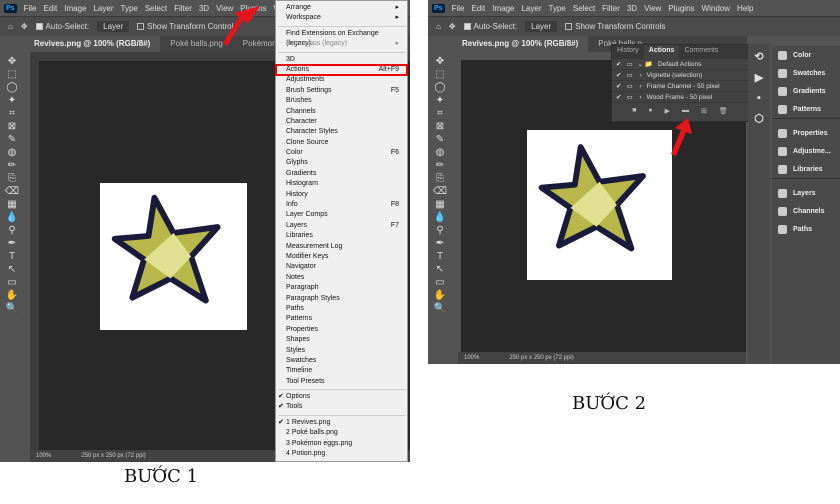 The width and height of the screenshot is (840, 504). What do you see at coordinates (113, 26) in the screenshot?
I see `layer-select: Layer` at bounding box center [113, 26].